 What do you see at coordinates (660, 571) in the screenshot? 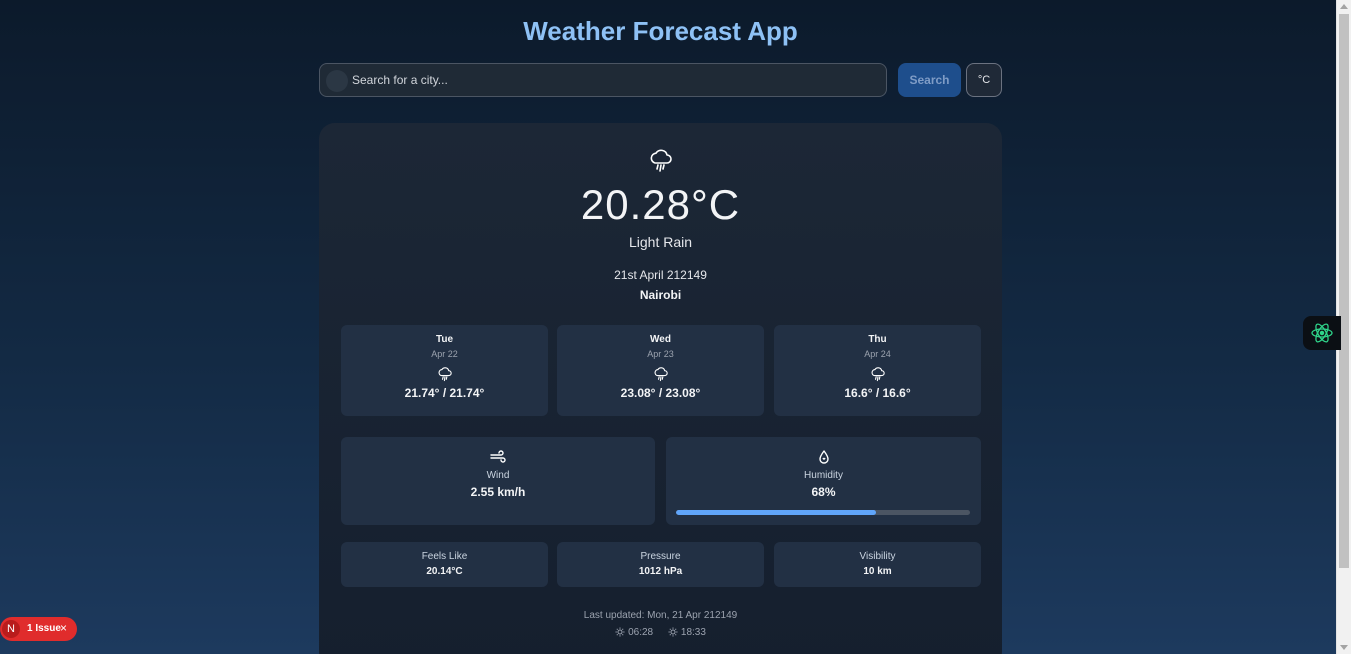
I see `pressure-value: 1012 hPa` at bounding box center [660, 571].